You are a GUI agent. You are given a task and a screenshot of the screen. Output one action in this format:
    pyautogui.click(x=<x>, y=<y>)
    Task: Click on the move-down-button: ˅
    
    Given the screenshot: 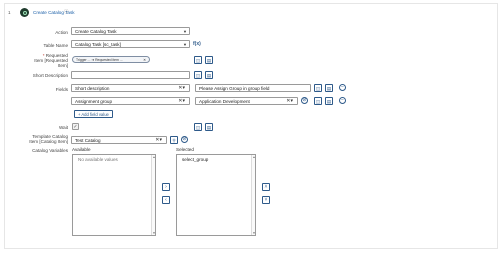 What is the action you would take?
    pyautogui.click(x=266, y=200)
    